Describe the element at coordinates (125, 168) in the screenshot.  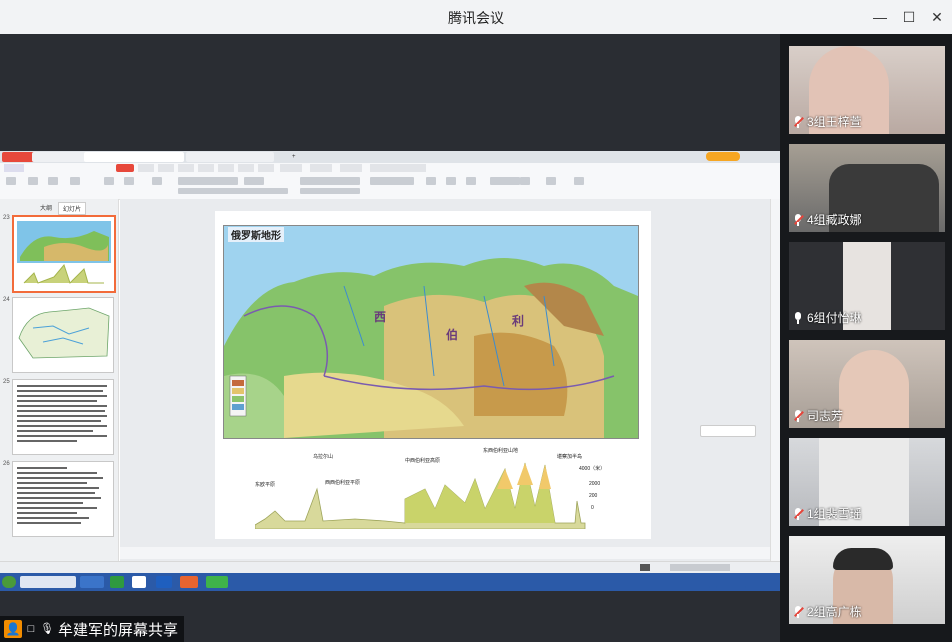
I see `menu-start` at that location.